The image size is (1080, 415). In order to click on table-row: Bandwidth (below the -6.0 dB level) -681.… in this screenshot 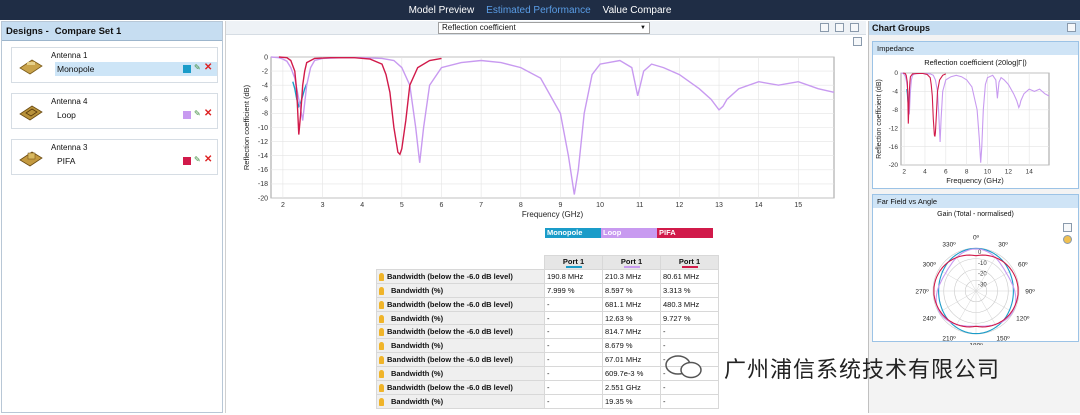, I will do `click(547, 304)`.